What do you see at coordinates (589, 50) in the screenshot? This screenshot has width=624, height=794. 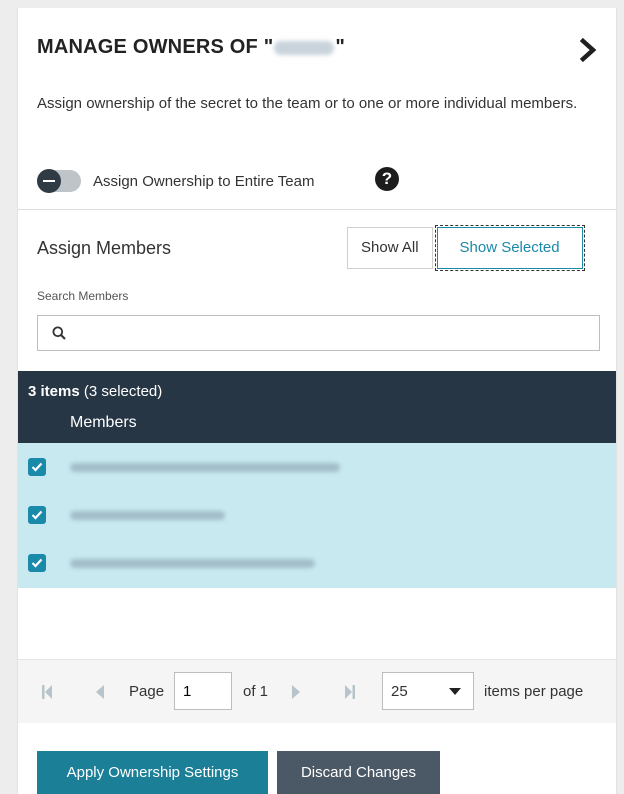 I see `chevron-right-icon` at bounding box center [589, 50].